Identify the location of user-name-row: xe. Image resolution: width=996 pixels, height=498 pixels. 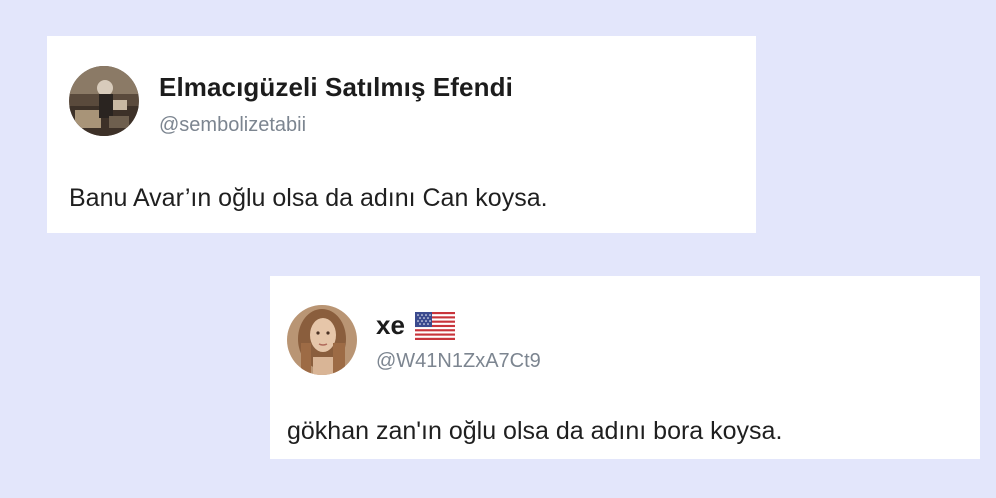
(416, 325).